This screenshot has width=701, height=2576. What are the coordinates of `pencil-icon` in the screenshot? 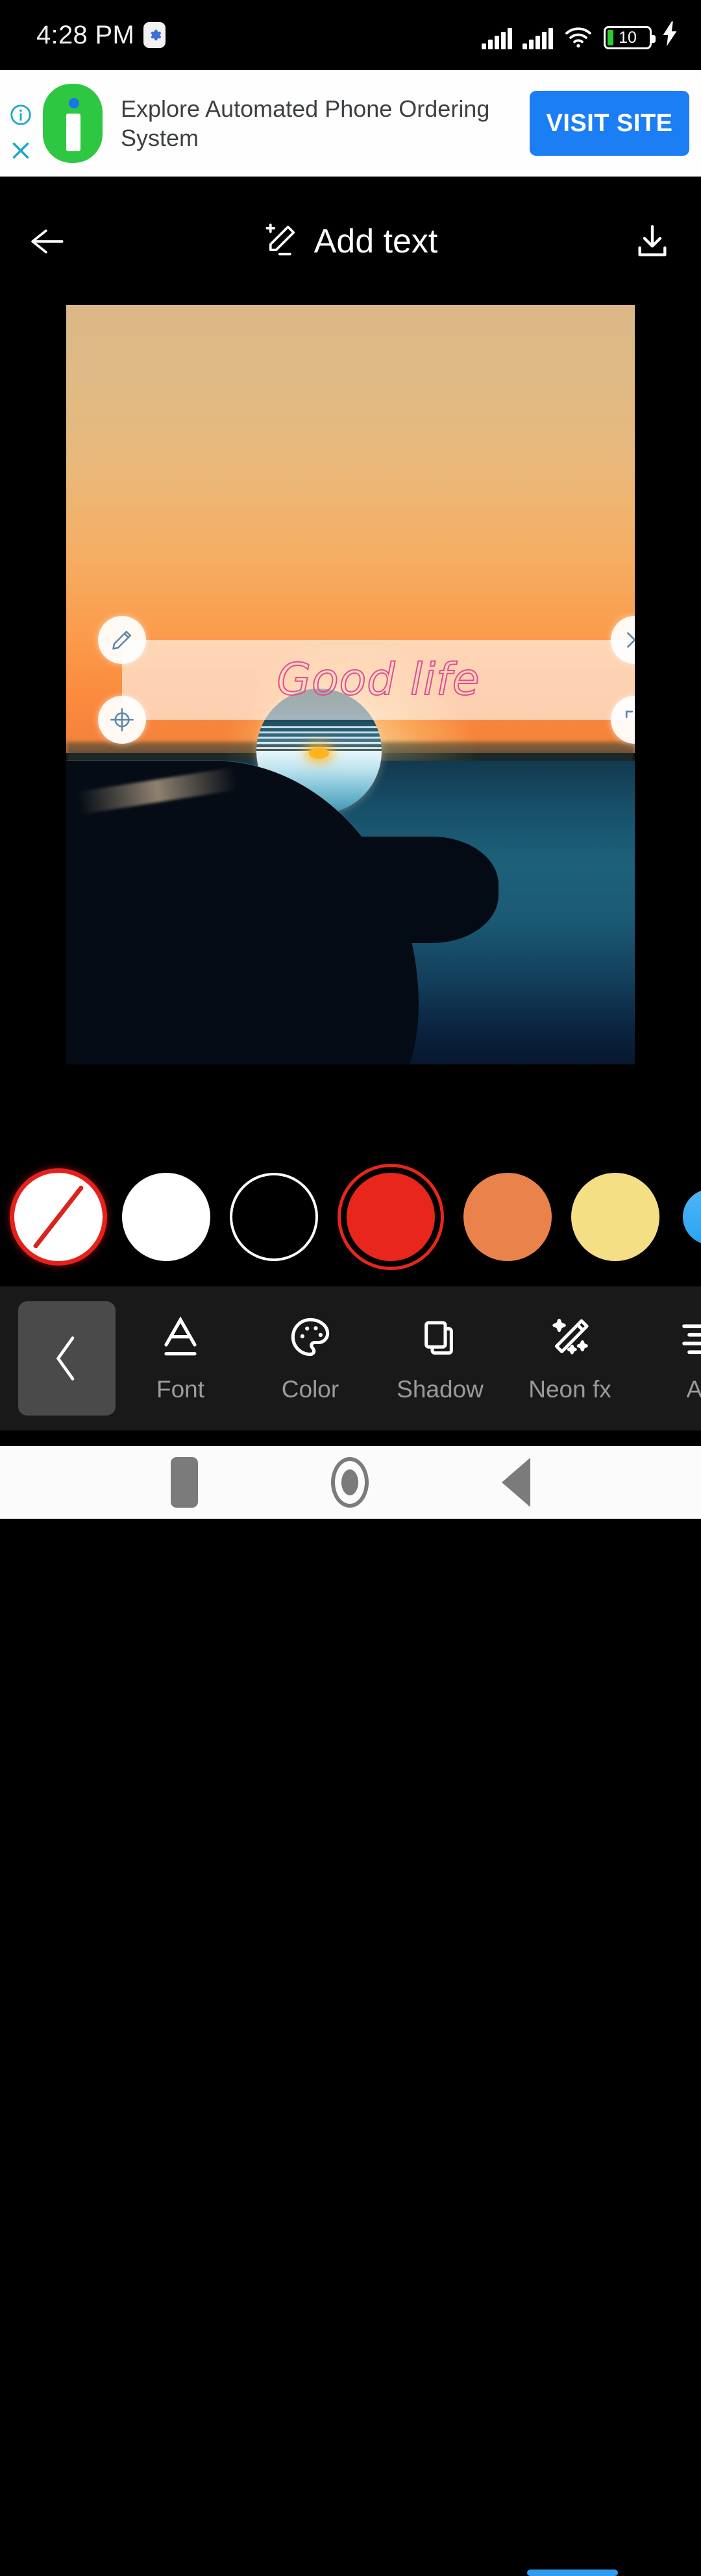 It's located at (122, 640).